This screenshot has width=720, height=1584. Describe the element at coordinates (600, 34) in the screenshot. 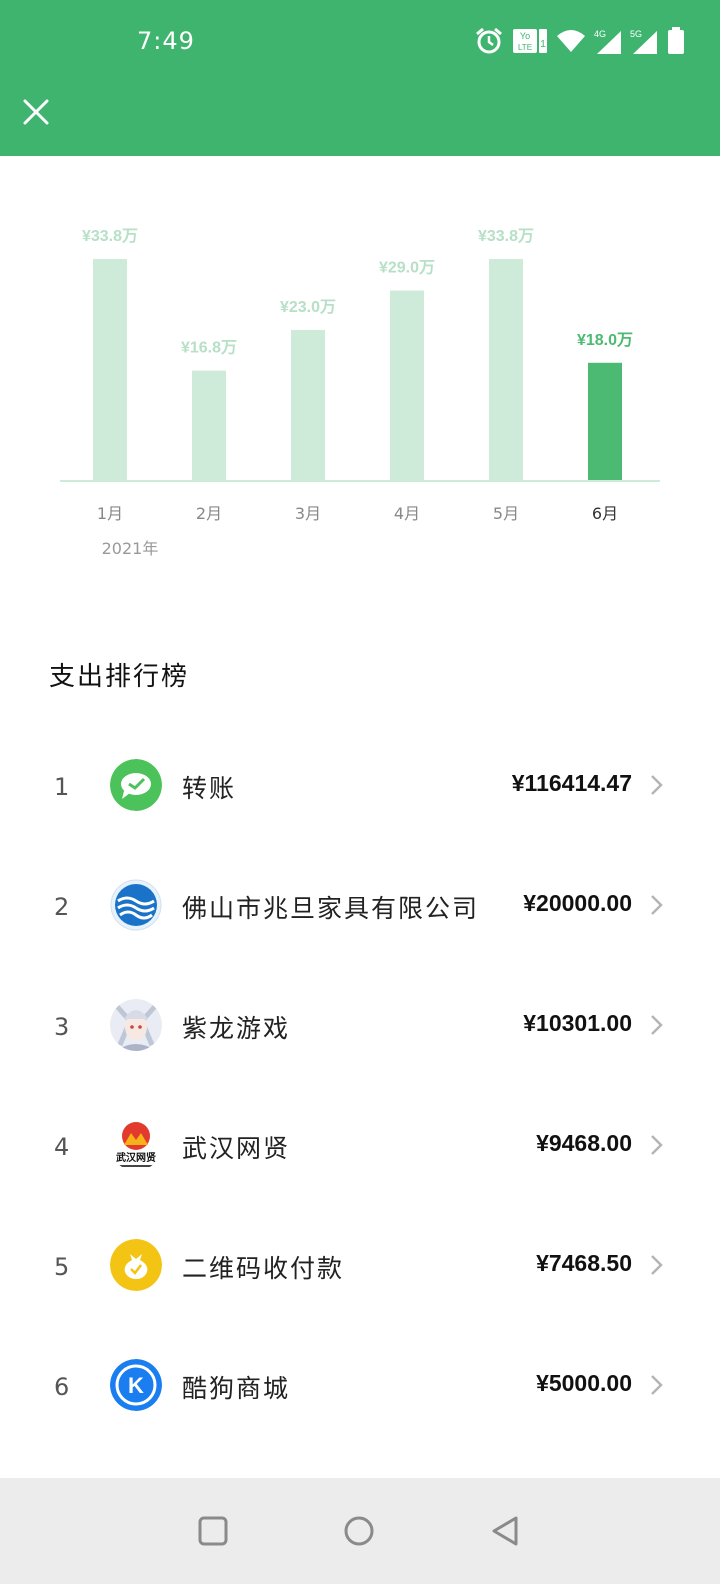

I see `svg-text: 4G` at that location.